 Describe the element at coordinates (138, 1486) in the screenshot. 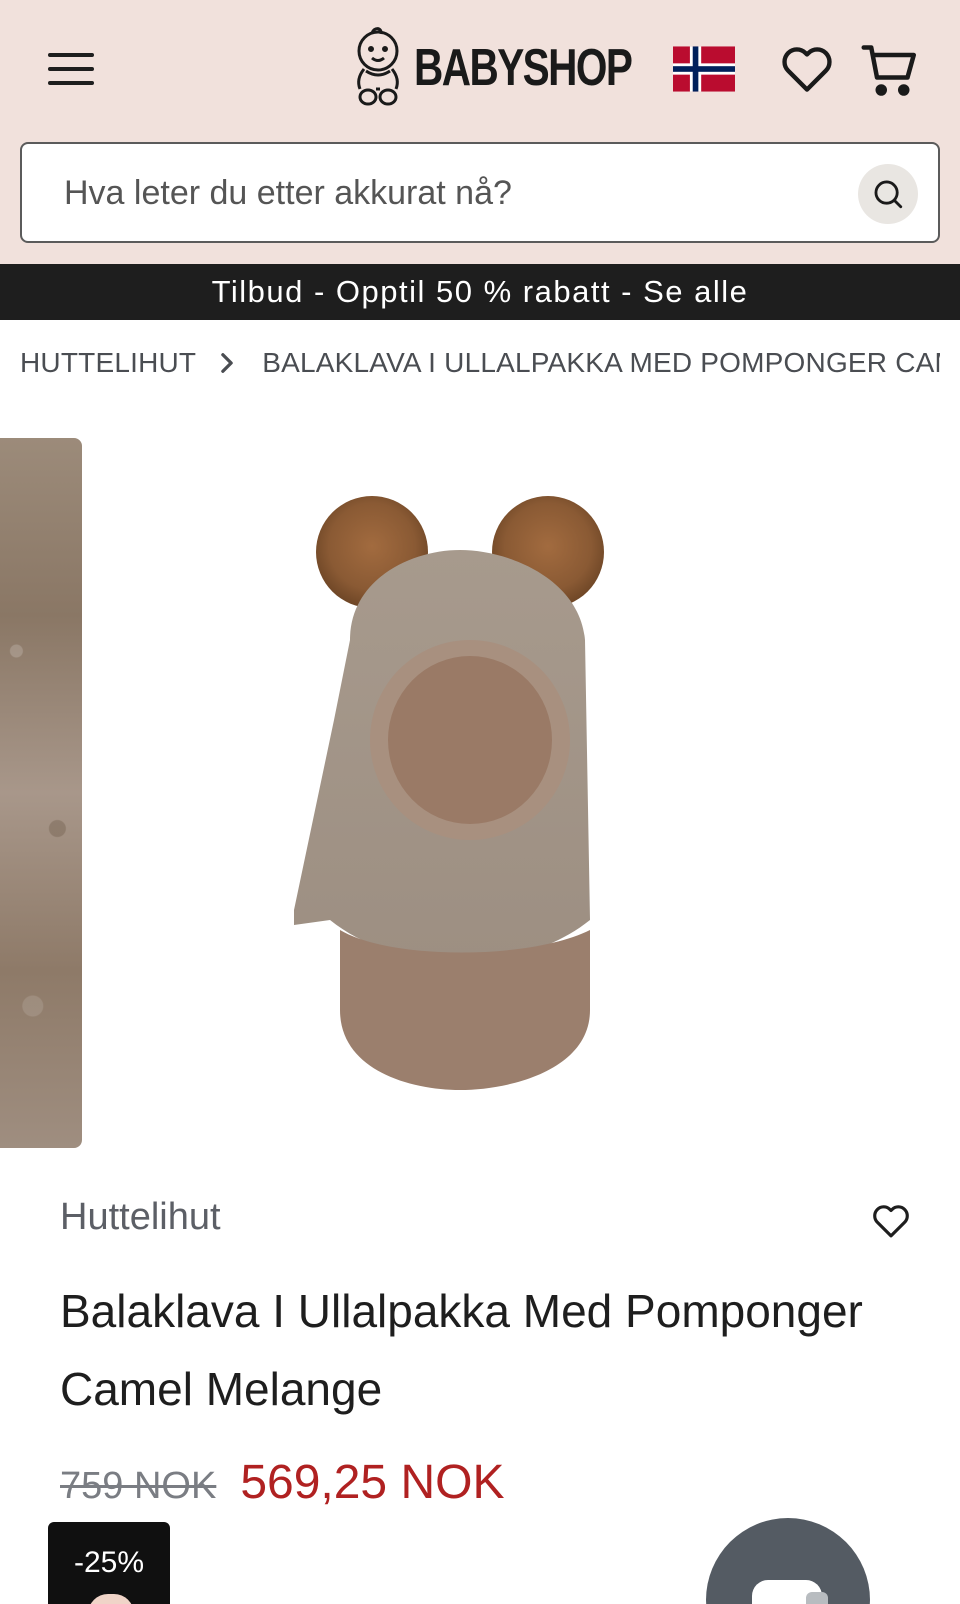

I see `original-price: 759 NOK` at that location.